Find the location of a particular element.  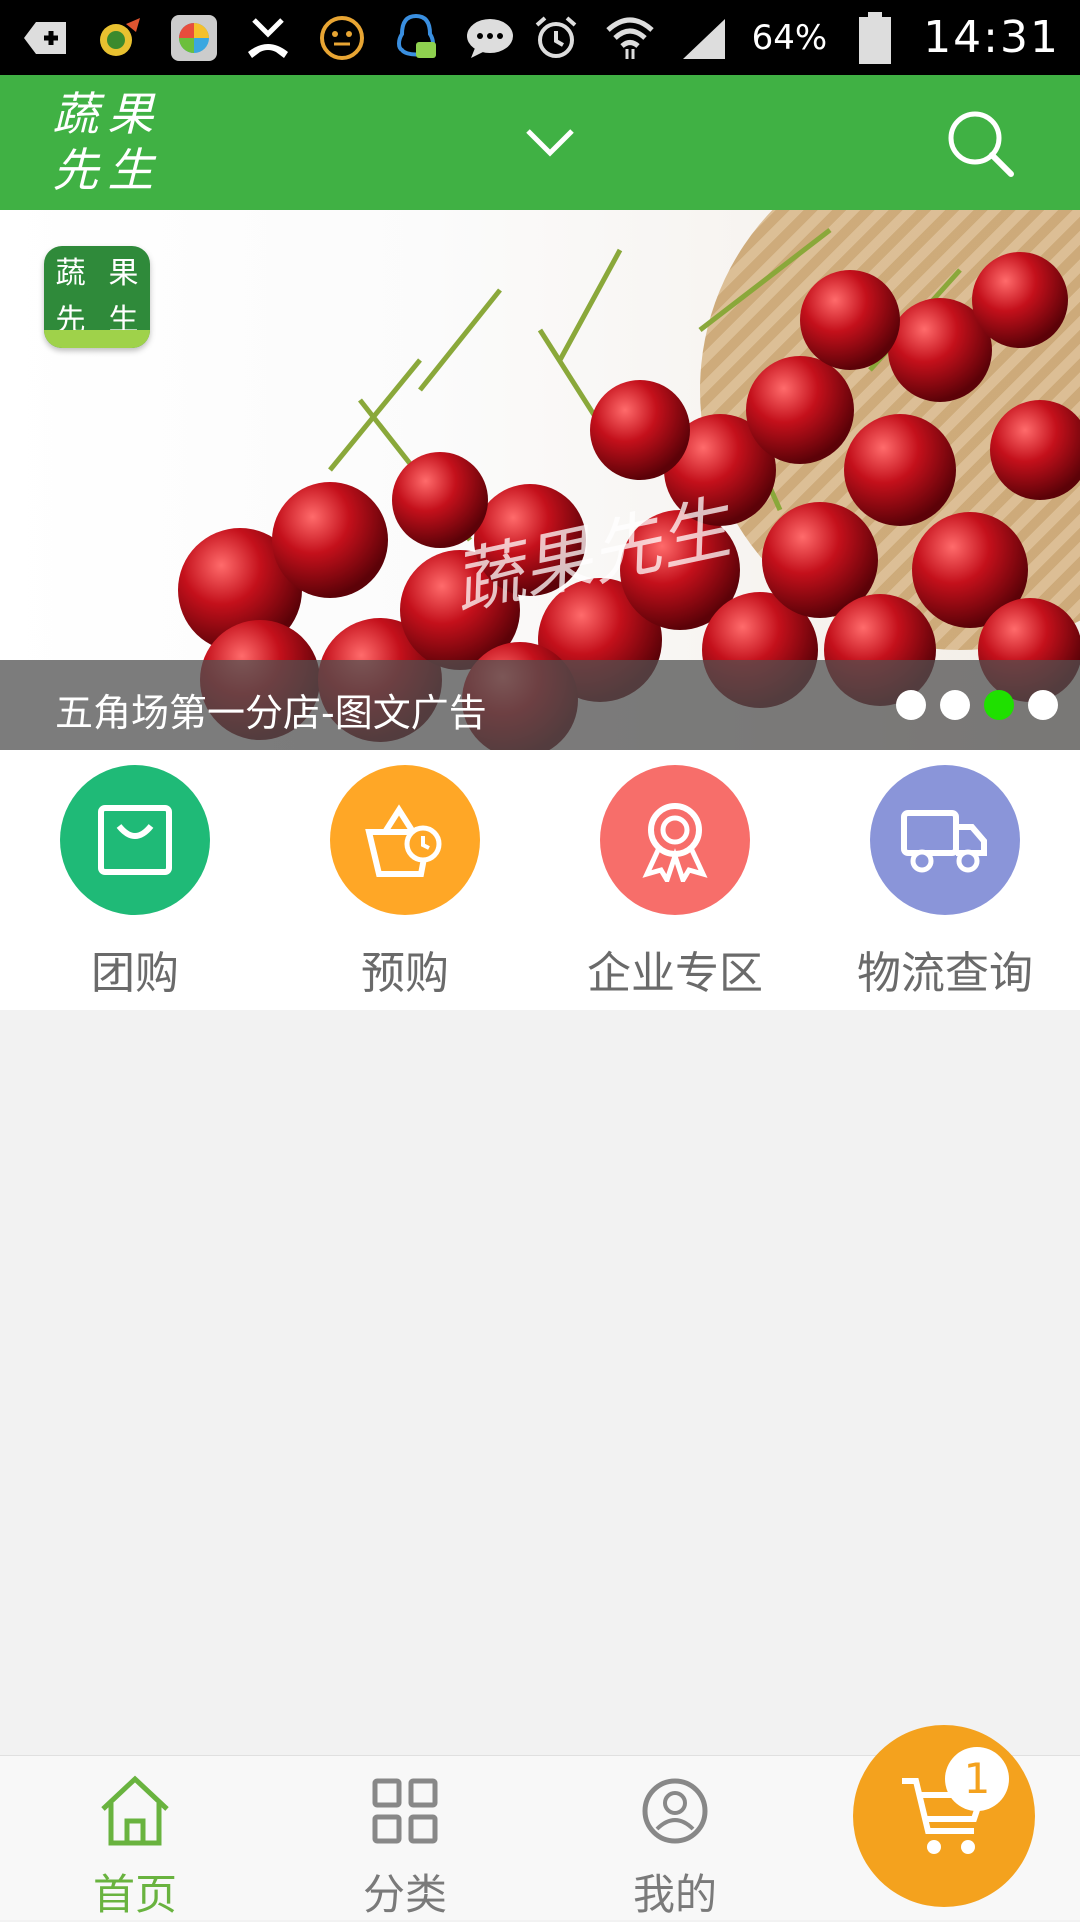

message-notification-icon is located at coordinates (490, 38).